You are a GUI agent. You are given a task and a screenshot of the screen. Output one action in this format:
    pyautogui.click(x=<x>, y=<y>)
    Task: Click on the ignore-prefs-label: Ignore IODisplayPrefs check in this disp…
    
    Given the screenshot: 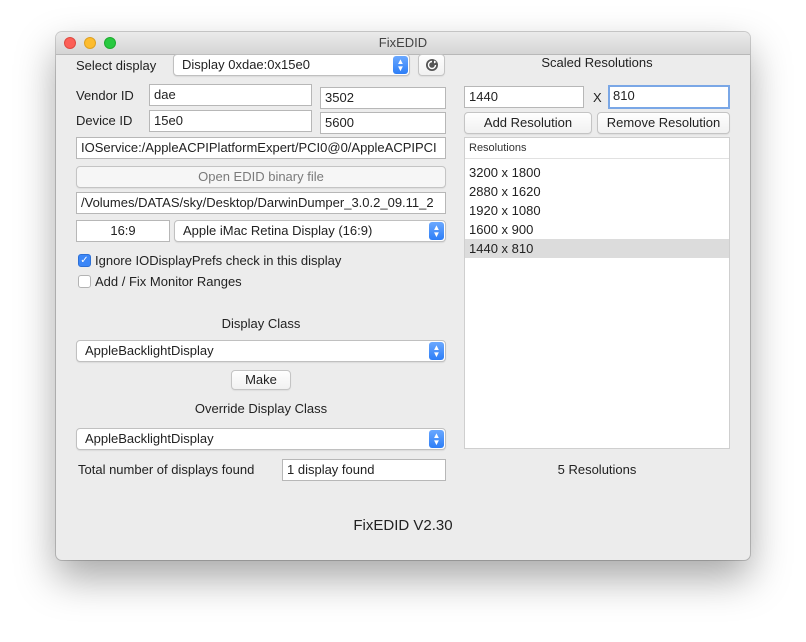 What is the action you would take?
    pyautogui.click(x=218, y=260)
    